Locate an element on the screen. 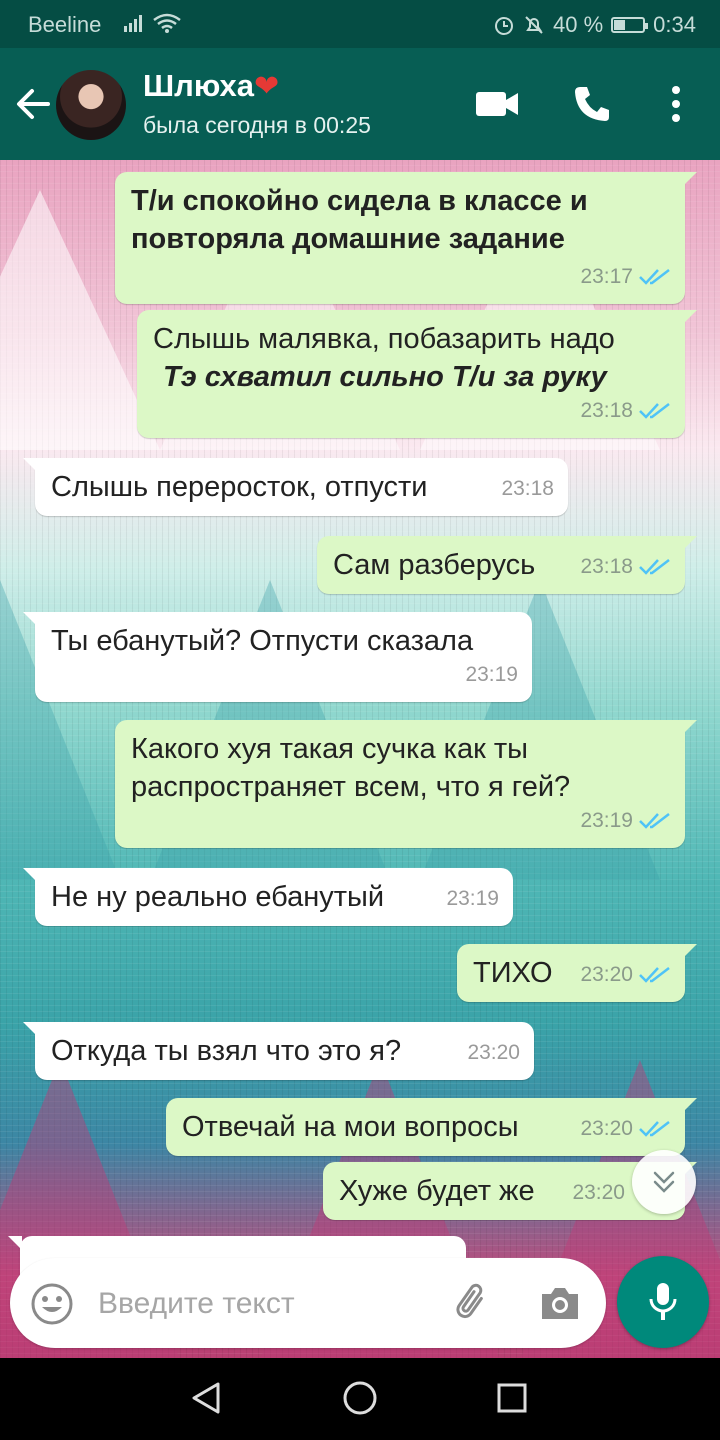 The image size is (720, 1440). camera-icon is located at coordinates (560, 1303).